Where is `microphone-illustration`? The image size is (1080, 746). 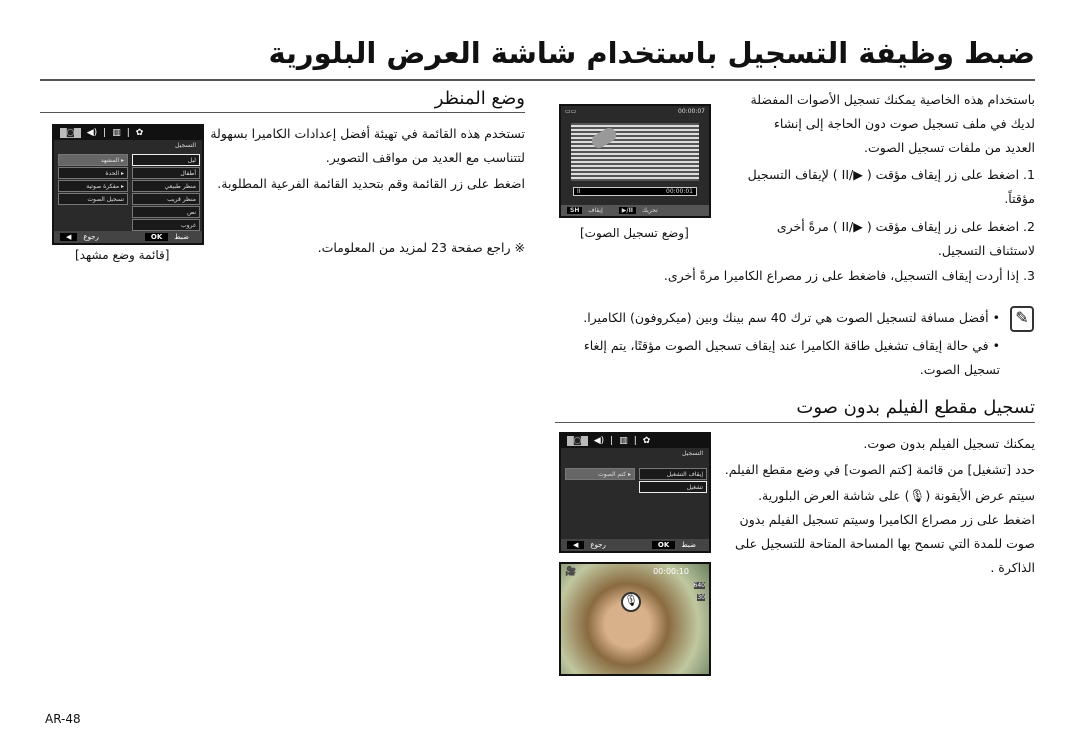
microphone-illustration is located at coordinates (635, 152).